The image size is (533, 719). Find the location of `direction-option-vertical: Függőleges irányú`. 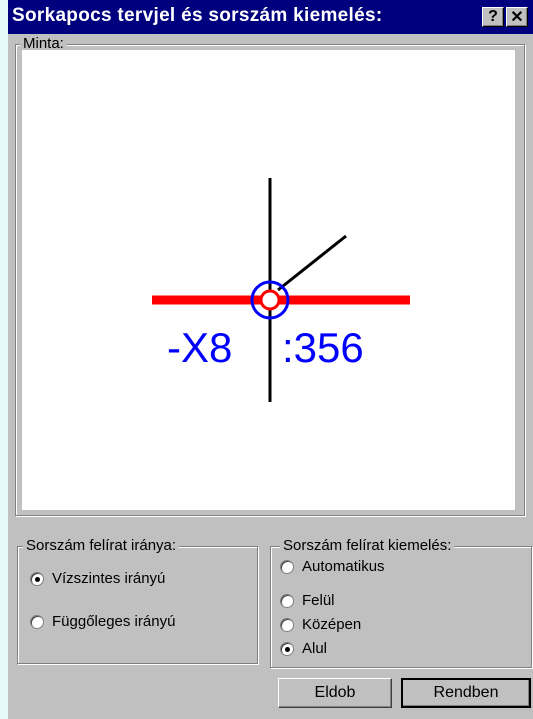

direction-option-vertical: Függőleges irányú is located at coordinates (102, 621).